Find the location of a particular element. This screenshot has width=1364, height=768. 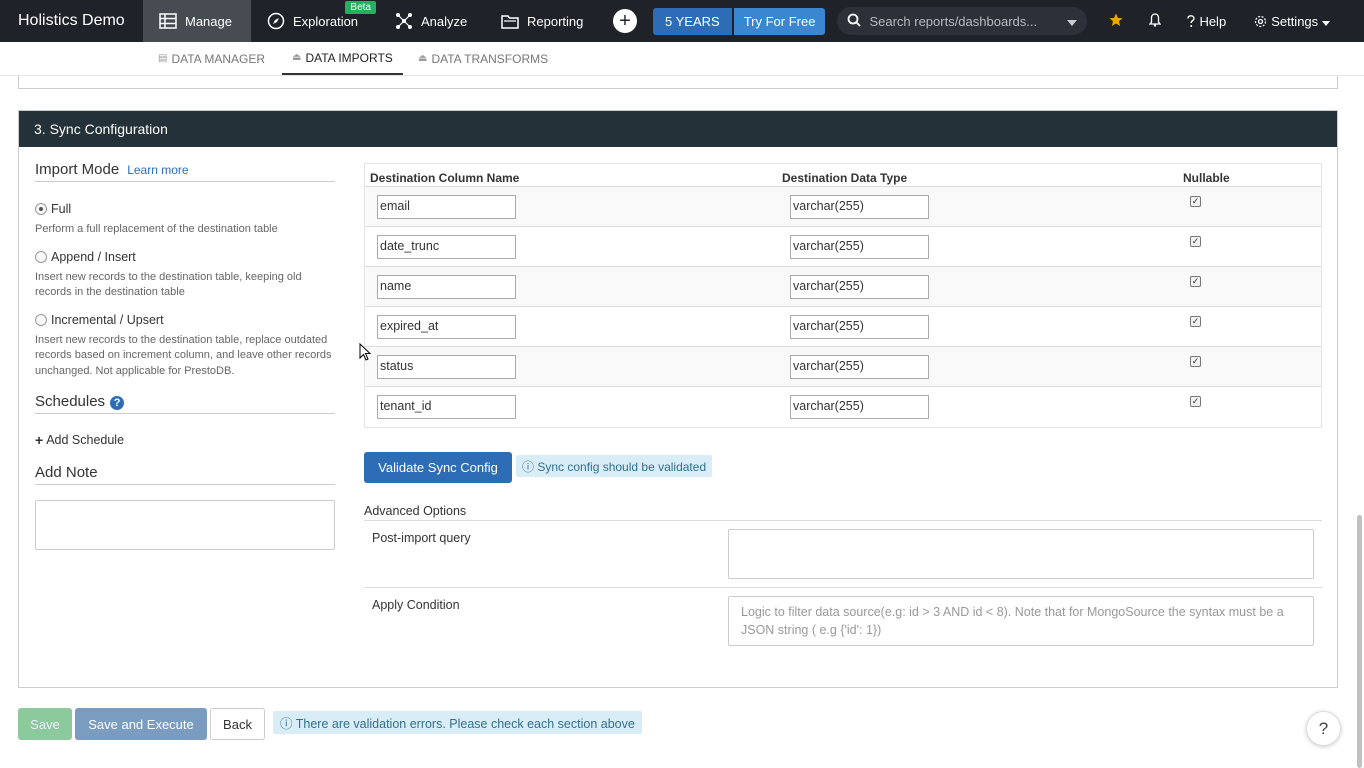

gear-icon is located at coordinates (1260, 21).